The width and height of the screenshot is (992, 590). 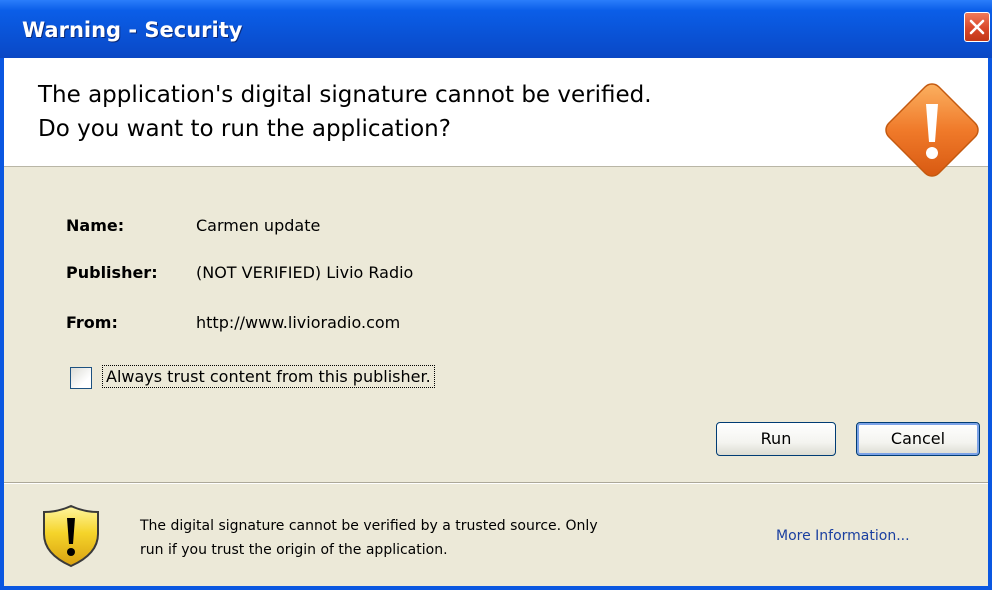 I want to click on from-value: http://www.livioradio.com, so click(x=298, y=322).